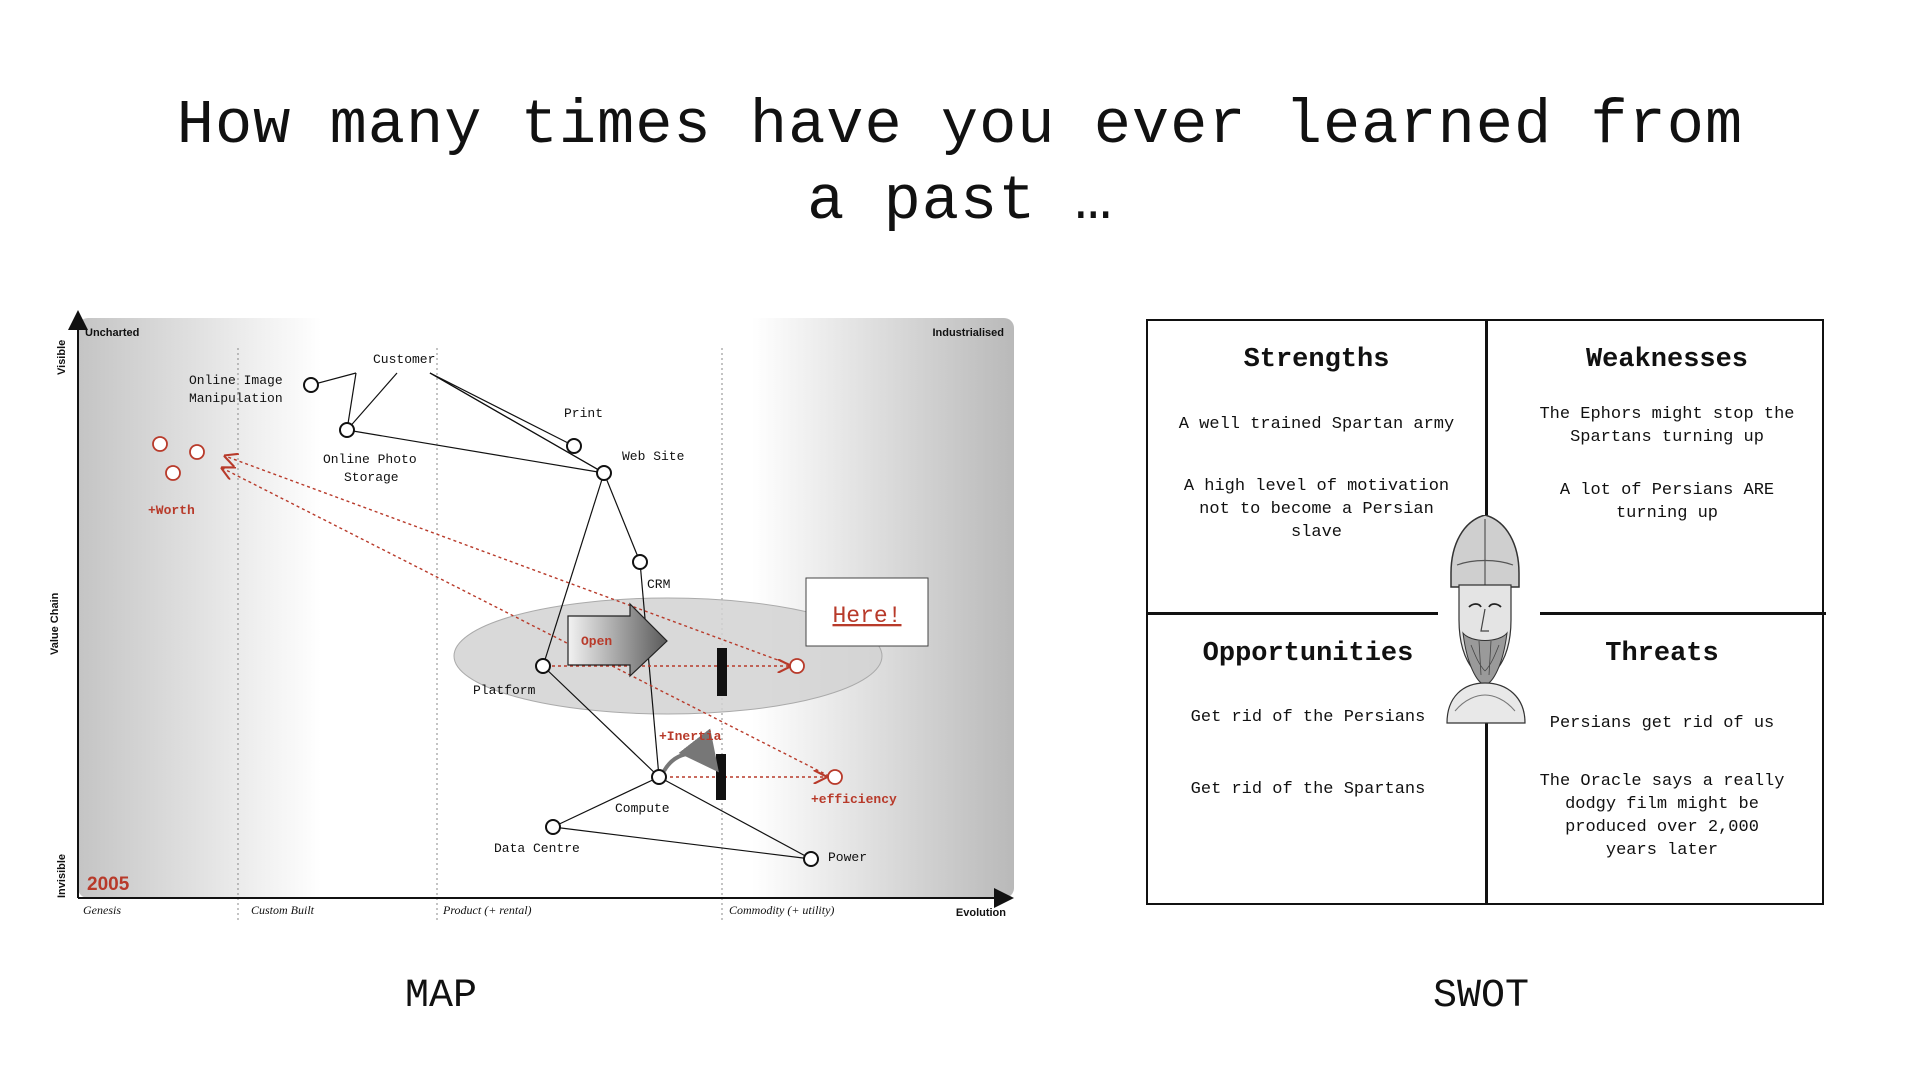 The width and height of the screenshot is (1920, 1080). Describe the element at coordinates (596, 641) in the screenshot. I see `open-label: Open` at that location.